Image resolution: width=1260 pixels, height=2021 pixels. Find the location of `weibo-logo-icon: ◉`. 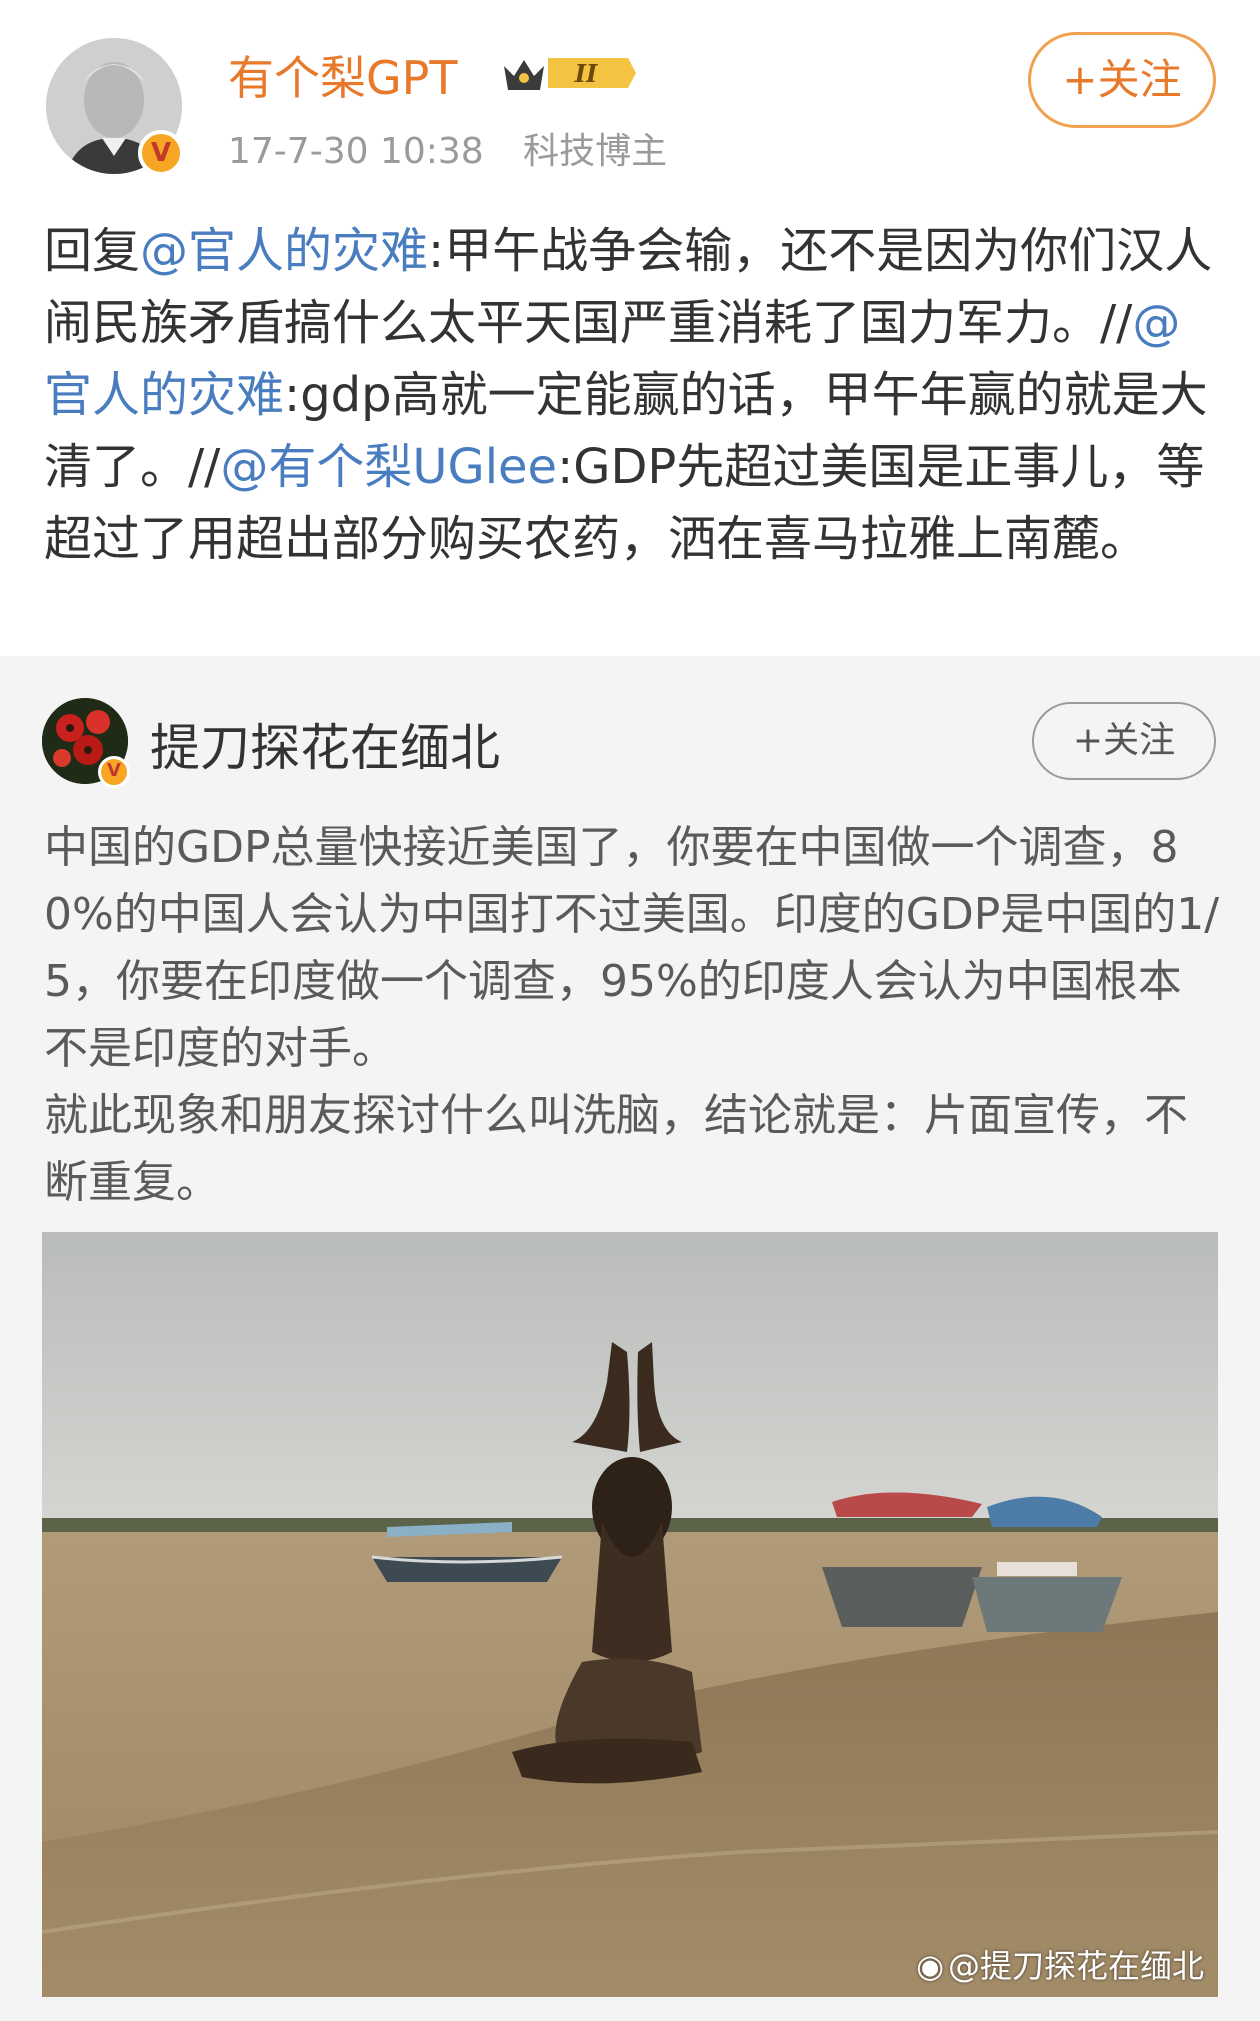

weibo-logo-icon: ◉ is located at coordinates (930, 1966).